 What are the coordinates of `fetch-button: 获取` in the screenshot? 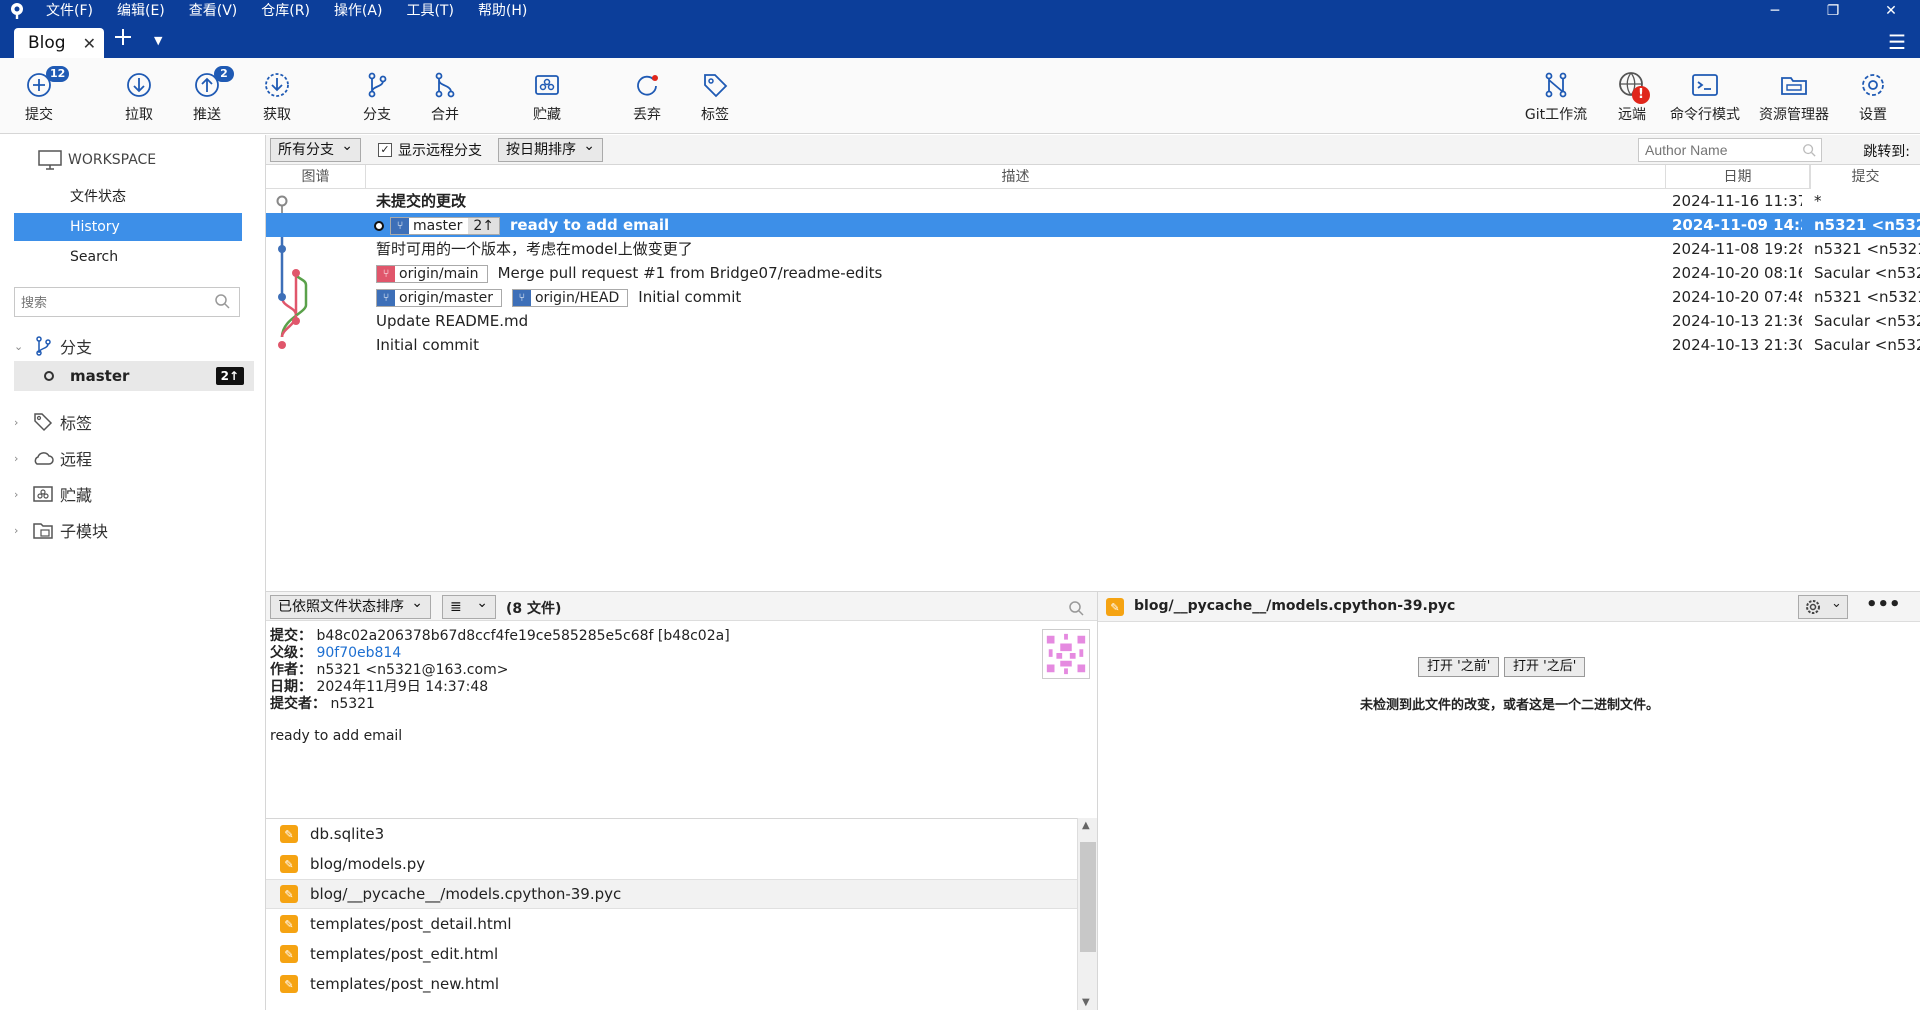 It's located at (277, 96).